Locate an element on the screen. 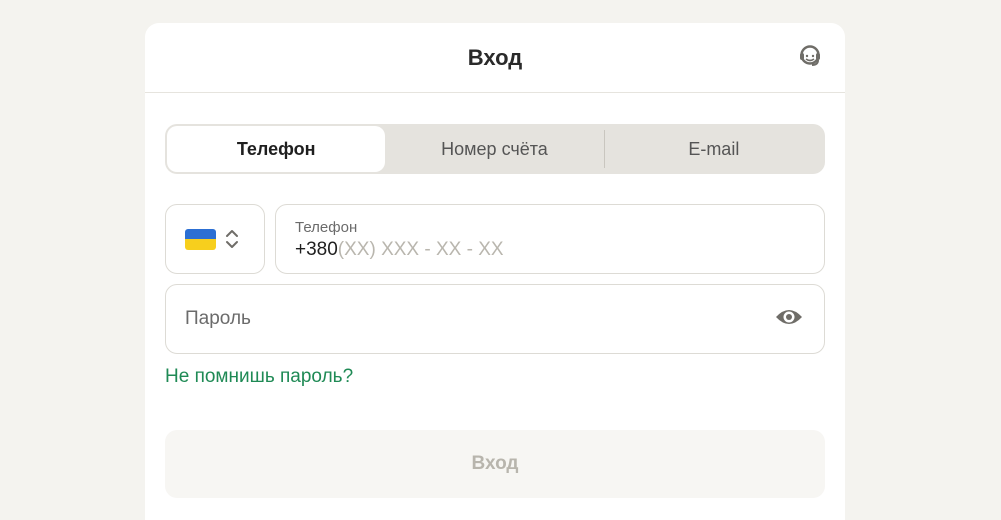 The width and height of the screenshot is (1001, 520). support-button is located at coordinates (810, 58).